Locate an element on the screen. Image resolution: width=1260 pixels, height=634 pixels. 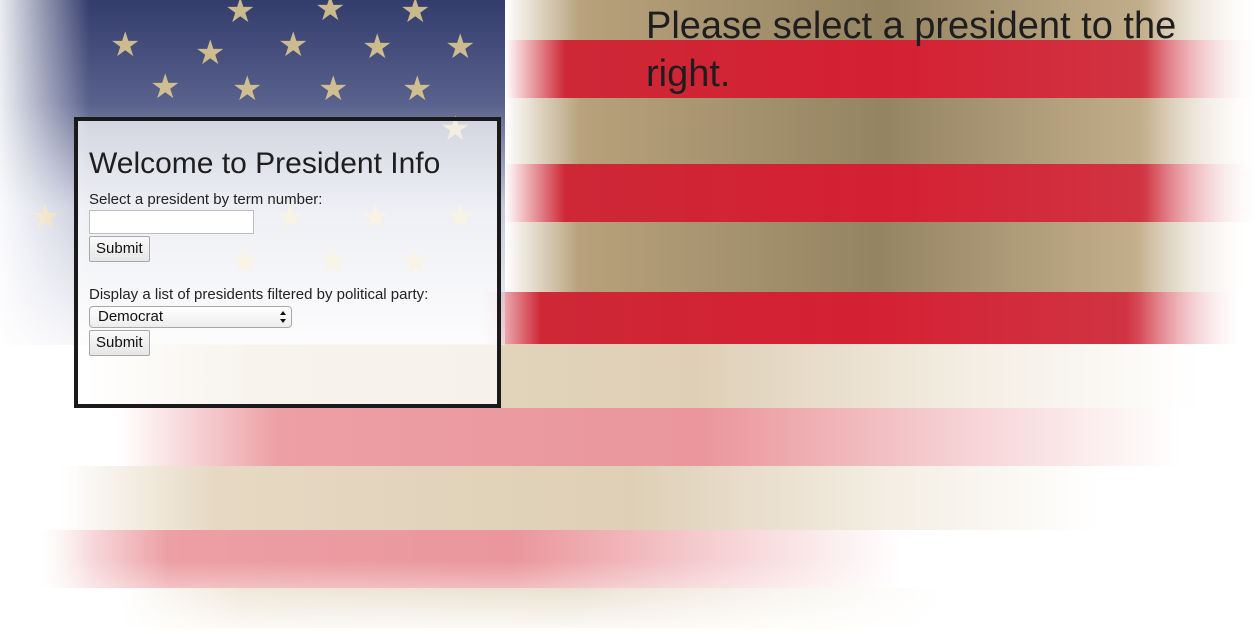
fade-overlay is located at coordinates (630, 597).